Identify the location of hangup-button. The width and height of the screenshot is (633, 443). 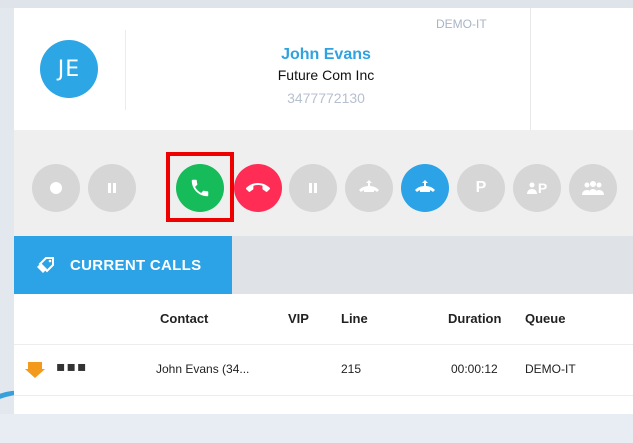
(258, 188).